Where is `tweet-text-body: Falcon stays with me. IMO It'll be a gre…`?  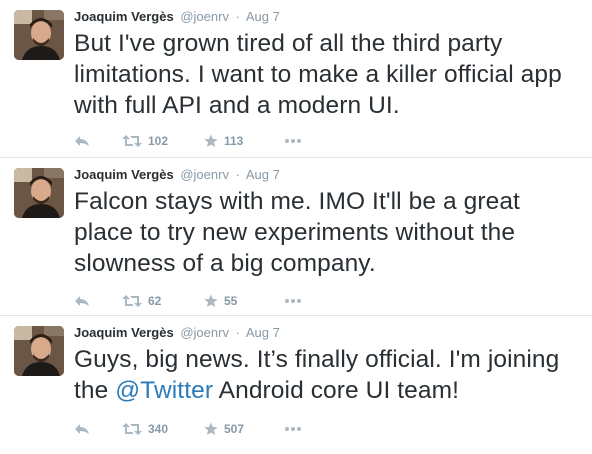 tweet-text-body: Falcon stays with me. IMO It'll be a gre… is located at coordinates (297, 232).